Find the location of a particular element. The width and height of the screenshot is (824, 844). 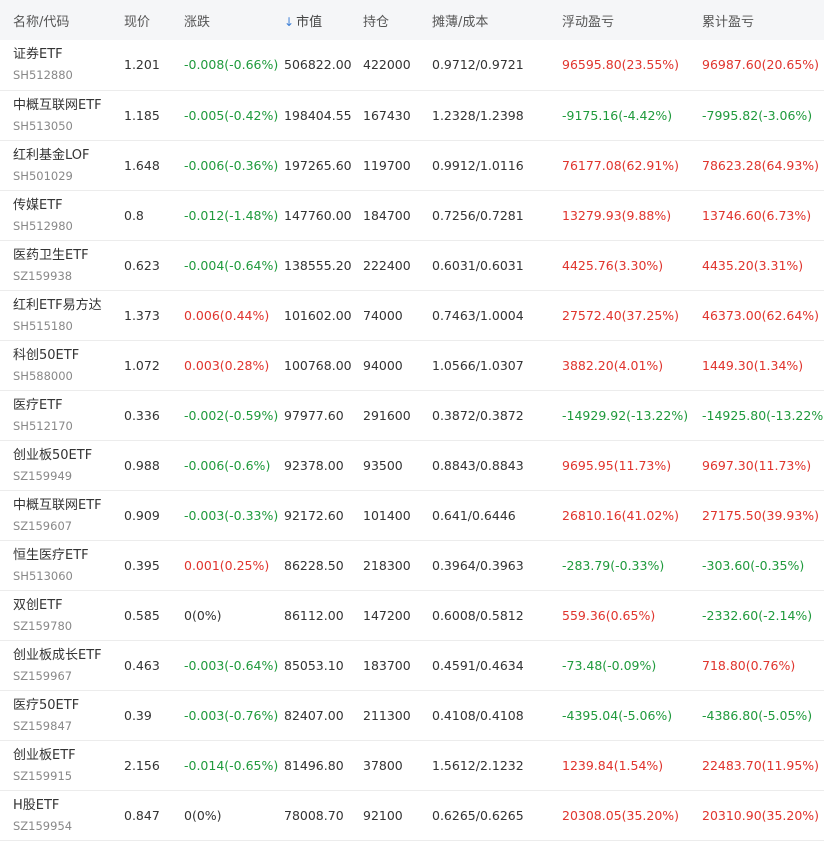

market-value-cell: 97977.60 is located at coordinates (314, 415).